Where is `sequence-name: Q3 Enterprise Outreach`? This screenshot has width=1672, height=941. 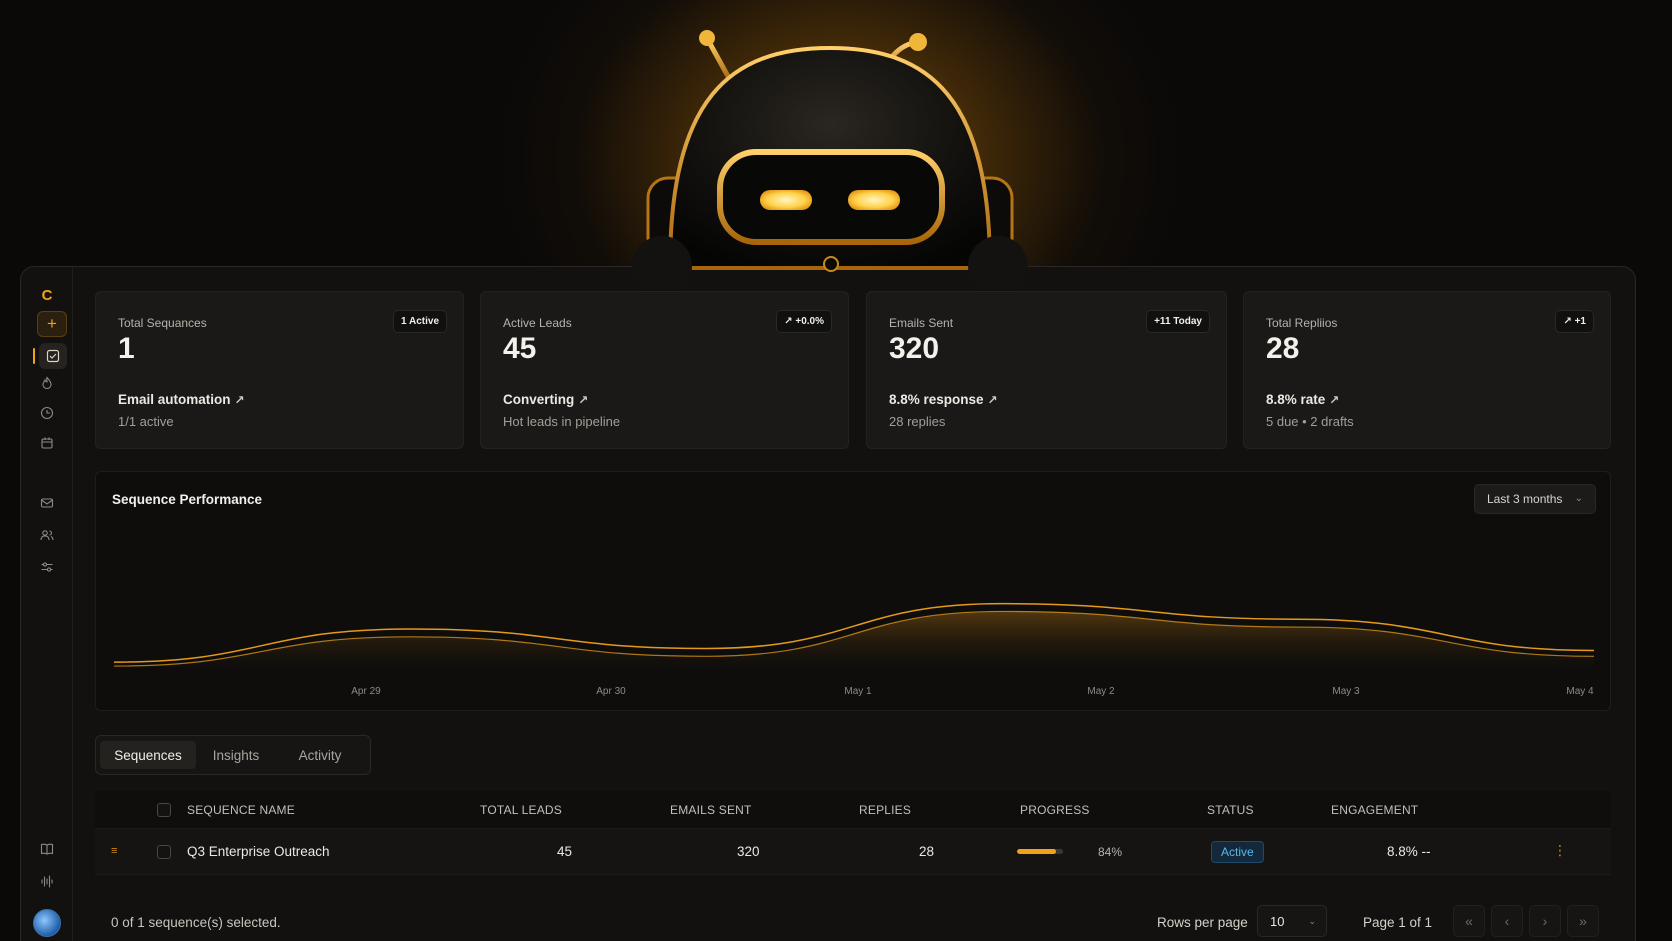 sequence-name: Q3 Enterprise Outreach is located at coordinates (258, 851).